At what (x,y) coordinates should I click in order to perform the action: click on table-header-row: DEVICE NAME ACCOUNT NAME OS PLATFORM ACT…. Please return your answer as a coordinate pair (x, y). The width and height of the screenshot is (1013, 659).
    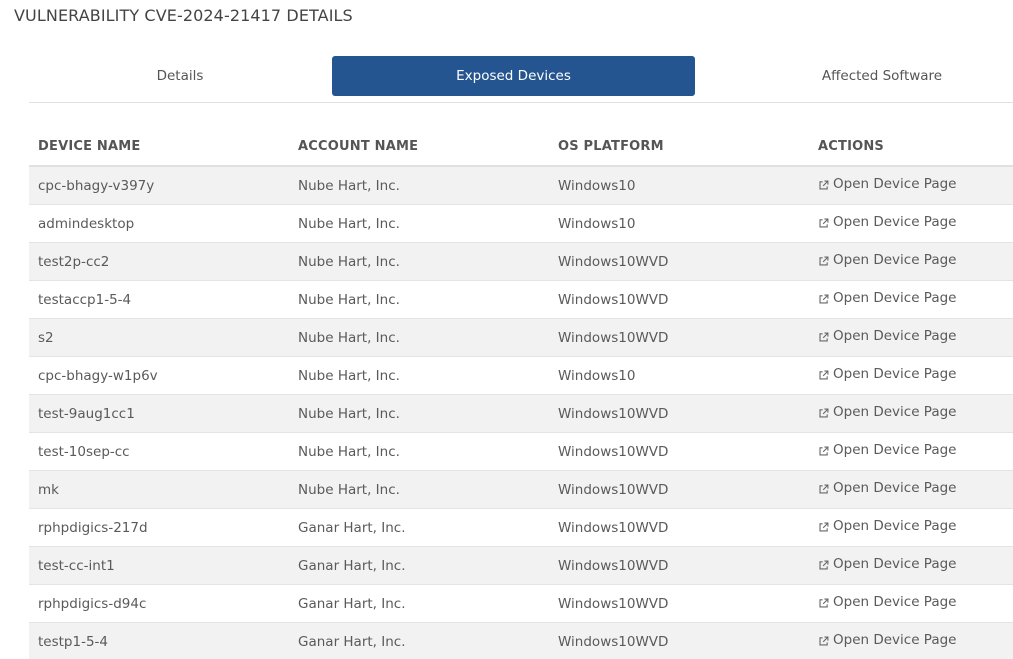
    Looking at the image, I should click on (521, 147).